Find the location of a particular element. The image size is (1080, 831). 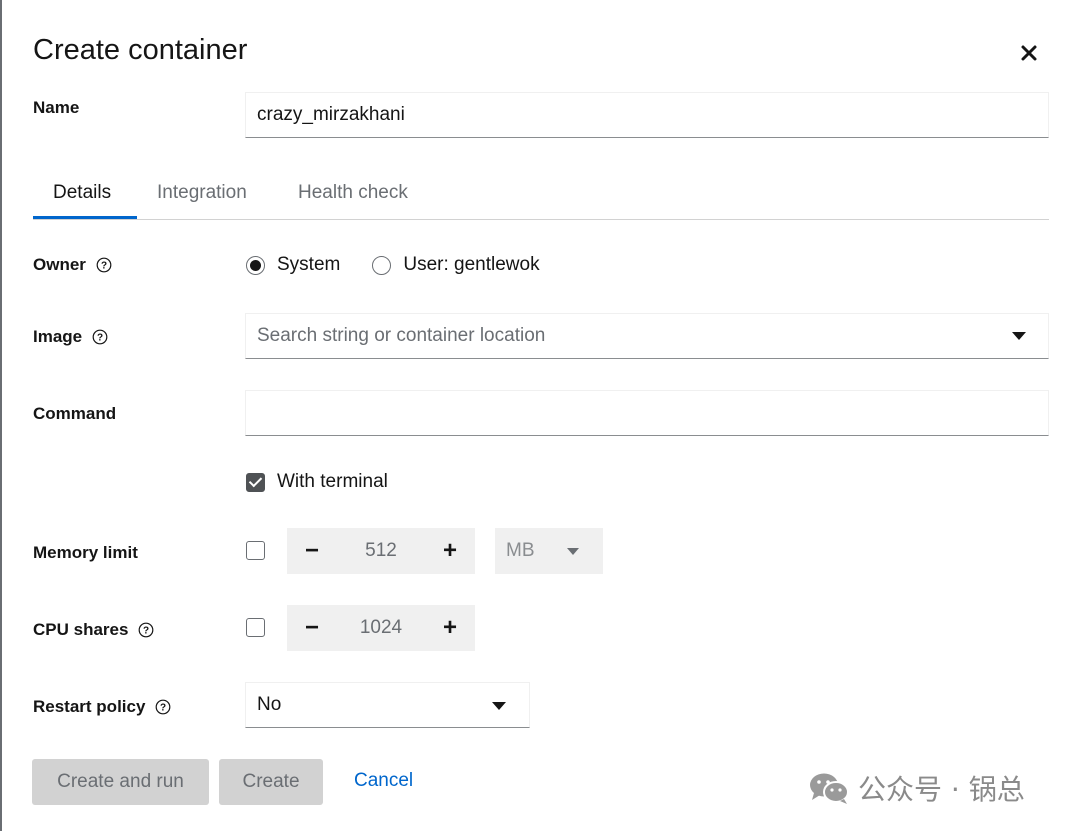

active-tab-indicator is located at coordinates (85, 217).